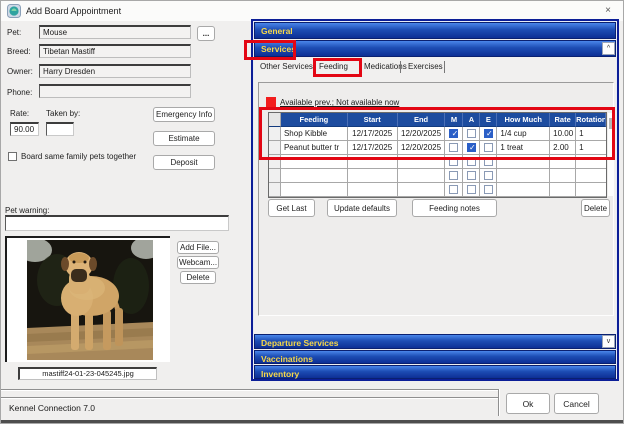  Describe the element at coordinates (314, 148) in the screenshot. I see `cell-feeding: Peanut butter tr` at that location.